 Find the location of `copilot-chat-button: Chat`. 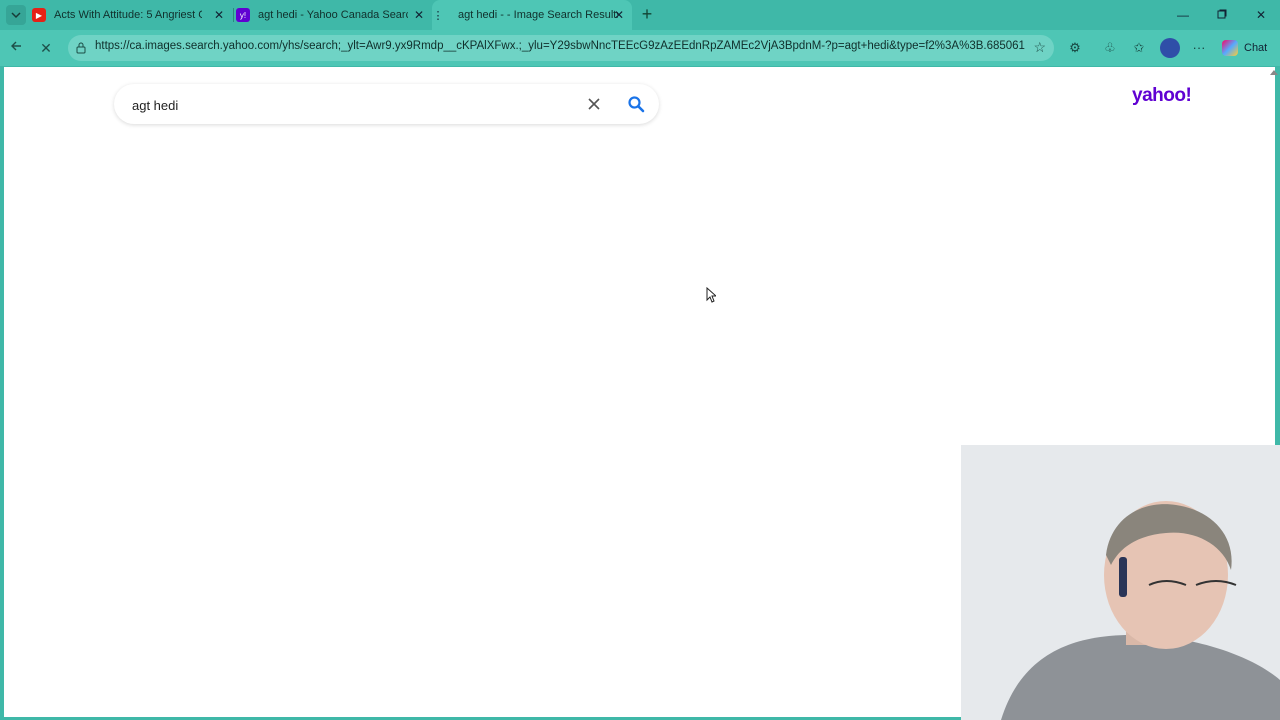

copilot-chat-button: Chat is located at coordinates (1244, 48).